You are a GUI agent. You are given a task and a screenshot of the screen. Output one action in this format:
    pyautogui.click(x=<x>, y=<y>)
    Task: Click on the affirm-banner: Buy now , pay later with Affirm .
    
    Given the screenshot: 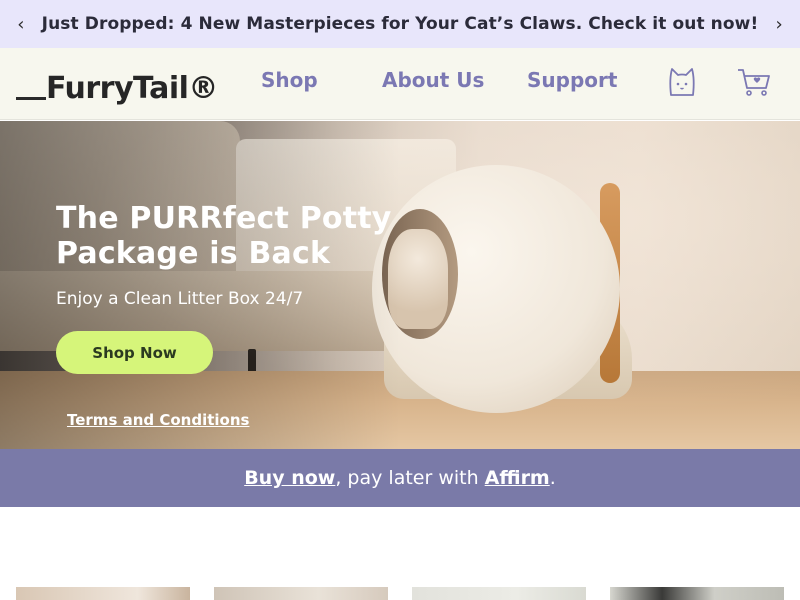 What is the action you would take?
    pyautogui.click(x=400, y=478)
    